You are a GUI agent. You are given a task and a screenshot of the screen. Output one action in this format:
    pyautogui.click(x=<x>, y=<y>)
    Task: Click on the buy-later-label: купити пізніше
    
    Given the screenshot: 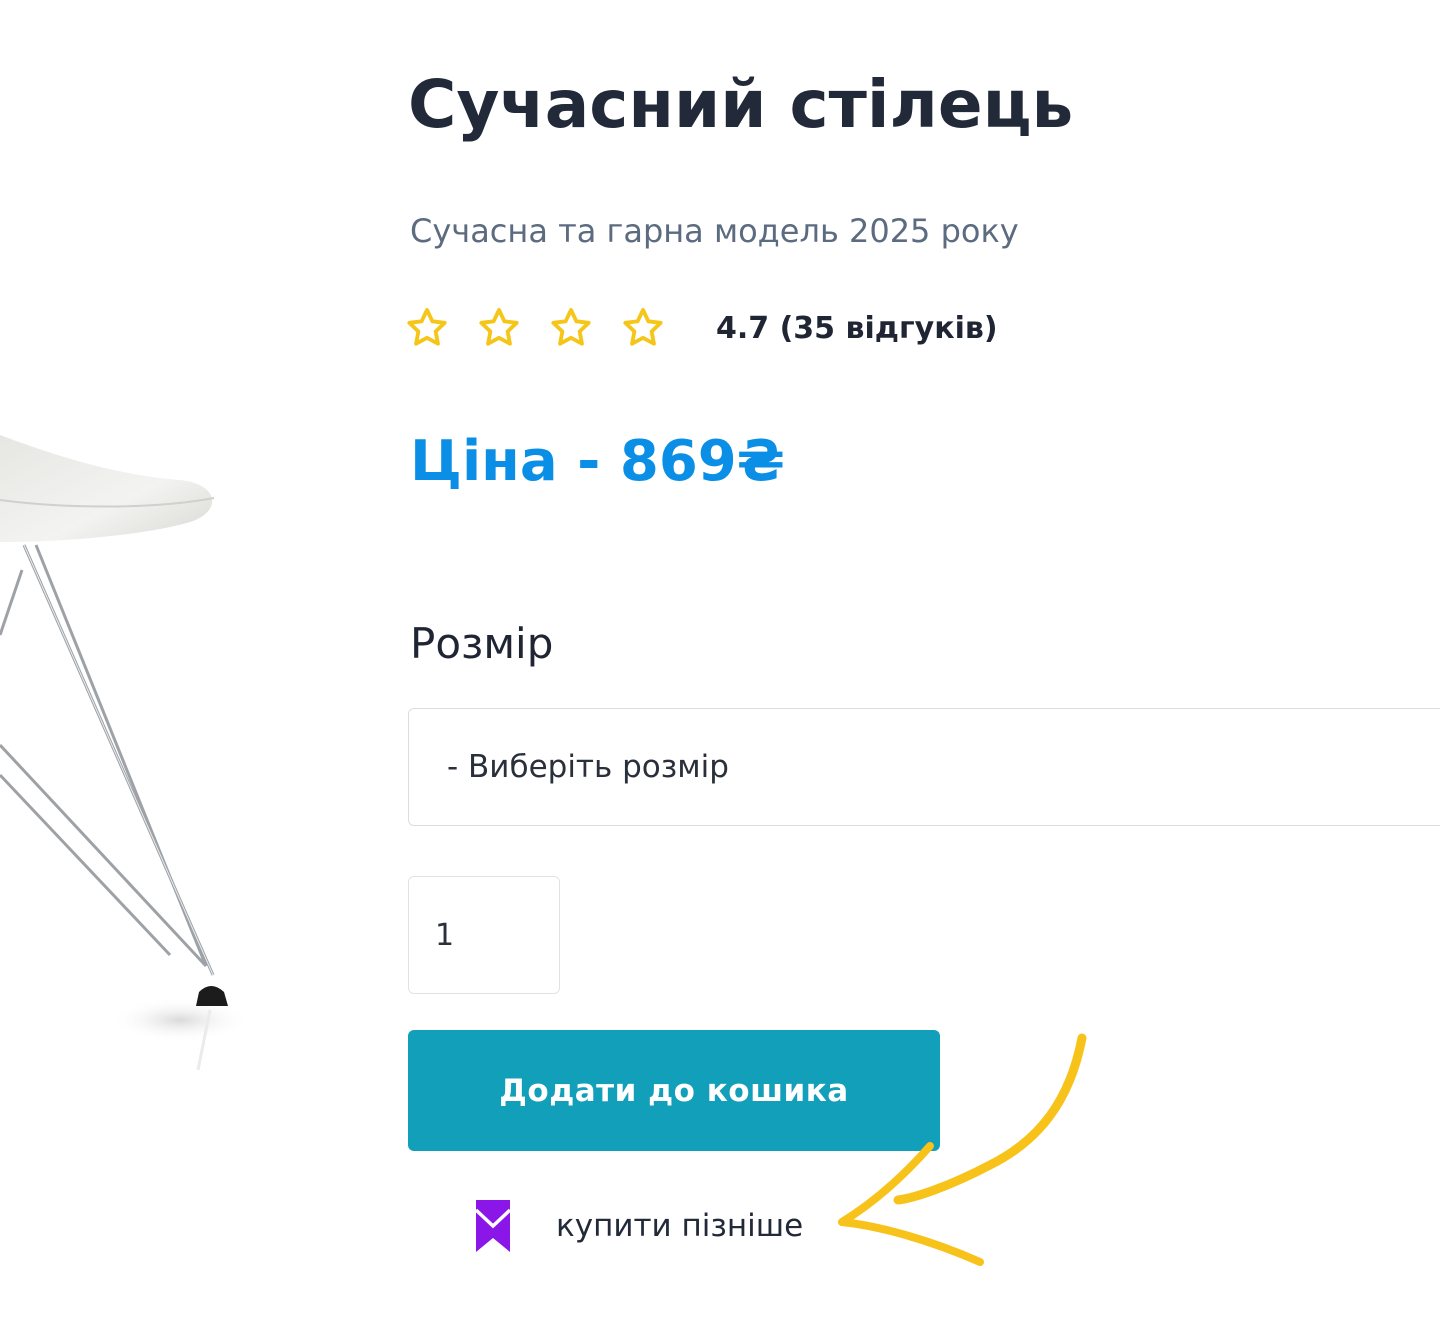 What is the action you would take?
    pyautogui.click(x=680, y=1226)
    